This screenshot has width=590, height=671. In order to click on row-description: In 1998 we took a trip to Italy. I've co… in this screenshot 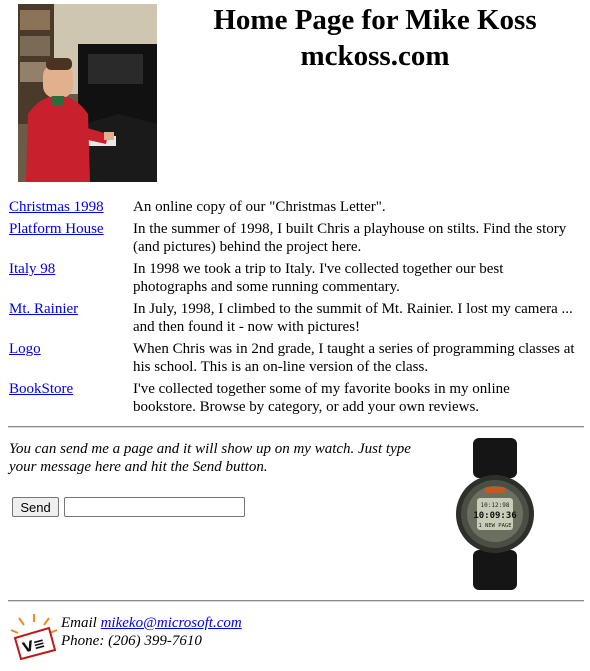, I will do `click(318, 278)`.